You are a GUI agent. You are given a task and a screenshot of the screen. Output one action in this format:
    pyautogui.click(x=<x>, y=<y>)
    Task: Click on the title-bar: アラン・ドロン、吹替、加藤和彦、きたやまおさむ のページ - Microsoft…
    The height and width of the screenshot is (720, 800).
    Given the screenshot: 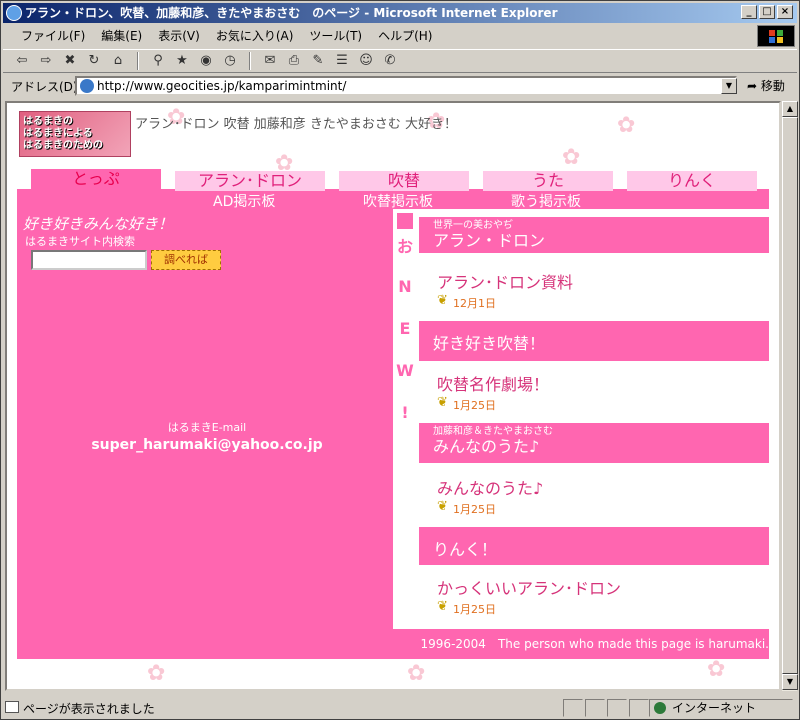 What is the action you would take?
    pyautogui.click(x=400, y=13)
    